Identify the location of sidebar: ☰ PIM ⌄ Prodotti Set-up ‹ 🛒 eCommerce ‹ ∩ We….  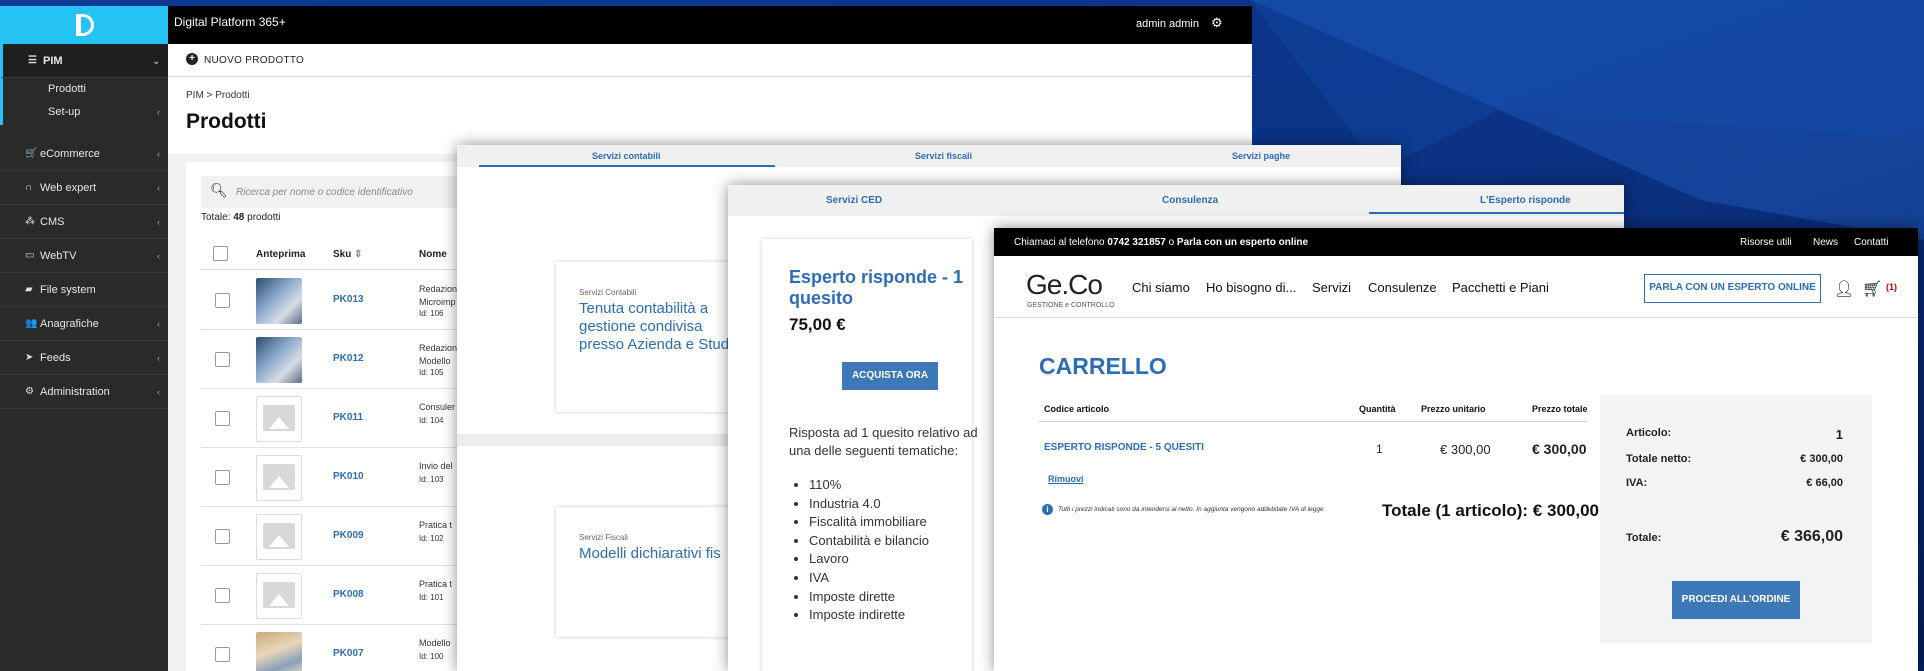
(84, 357).